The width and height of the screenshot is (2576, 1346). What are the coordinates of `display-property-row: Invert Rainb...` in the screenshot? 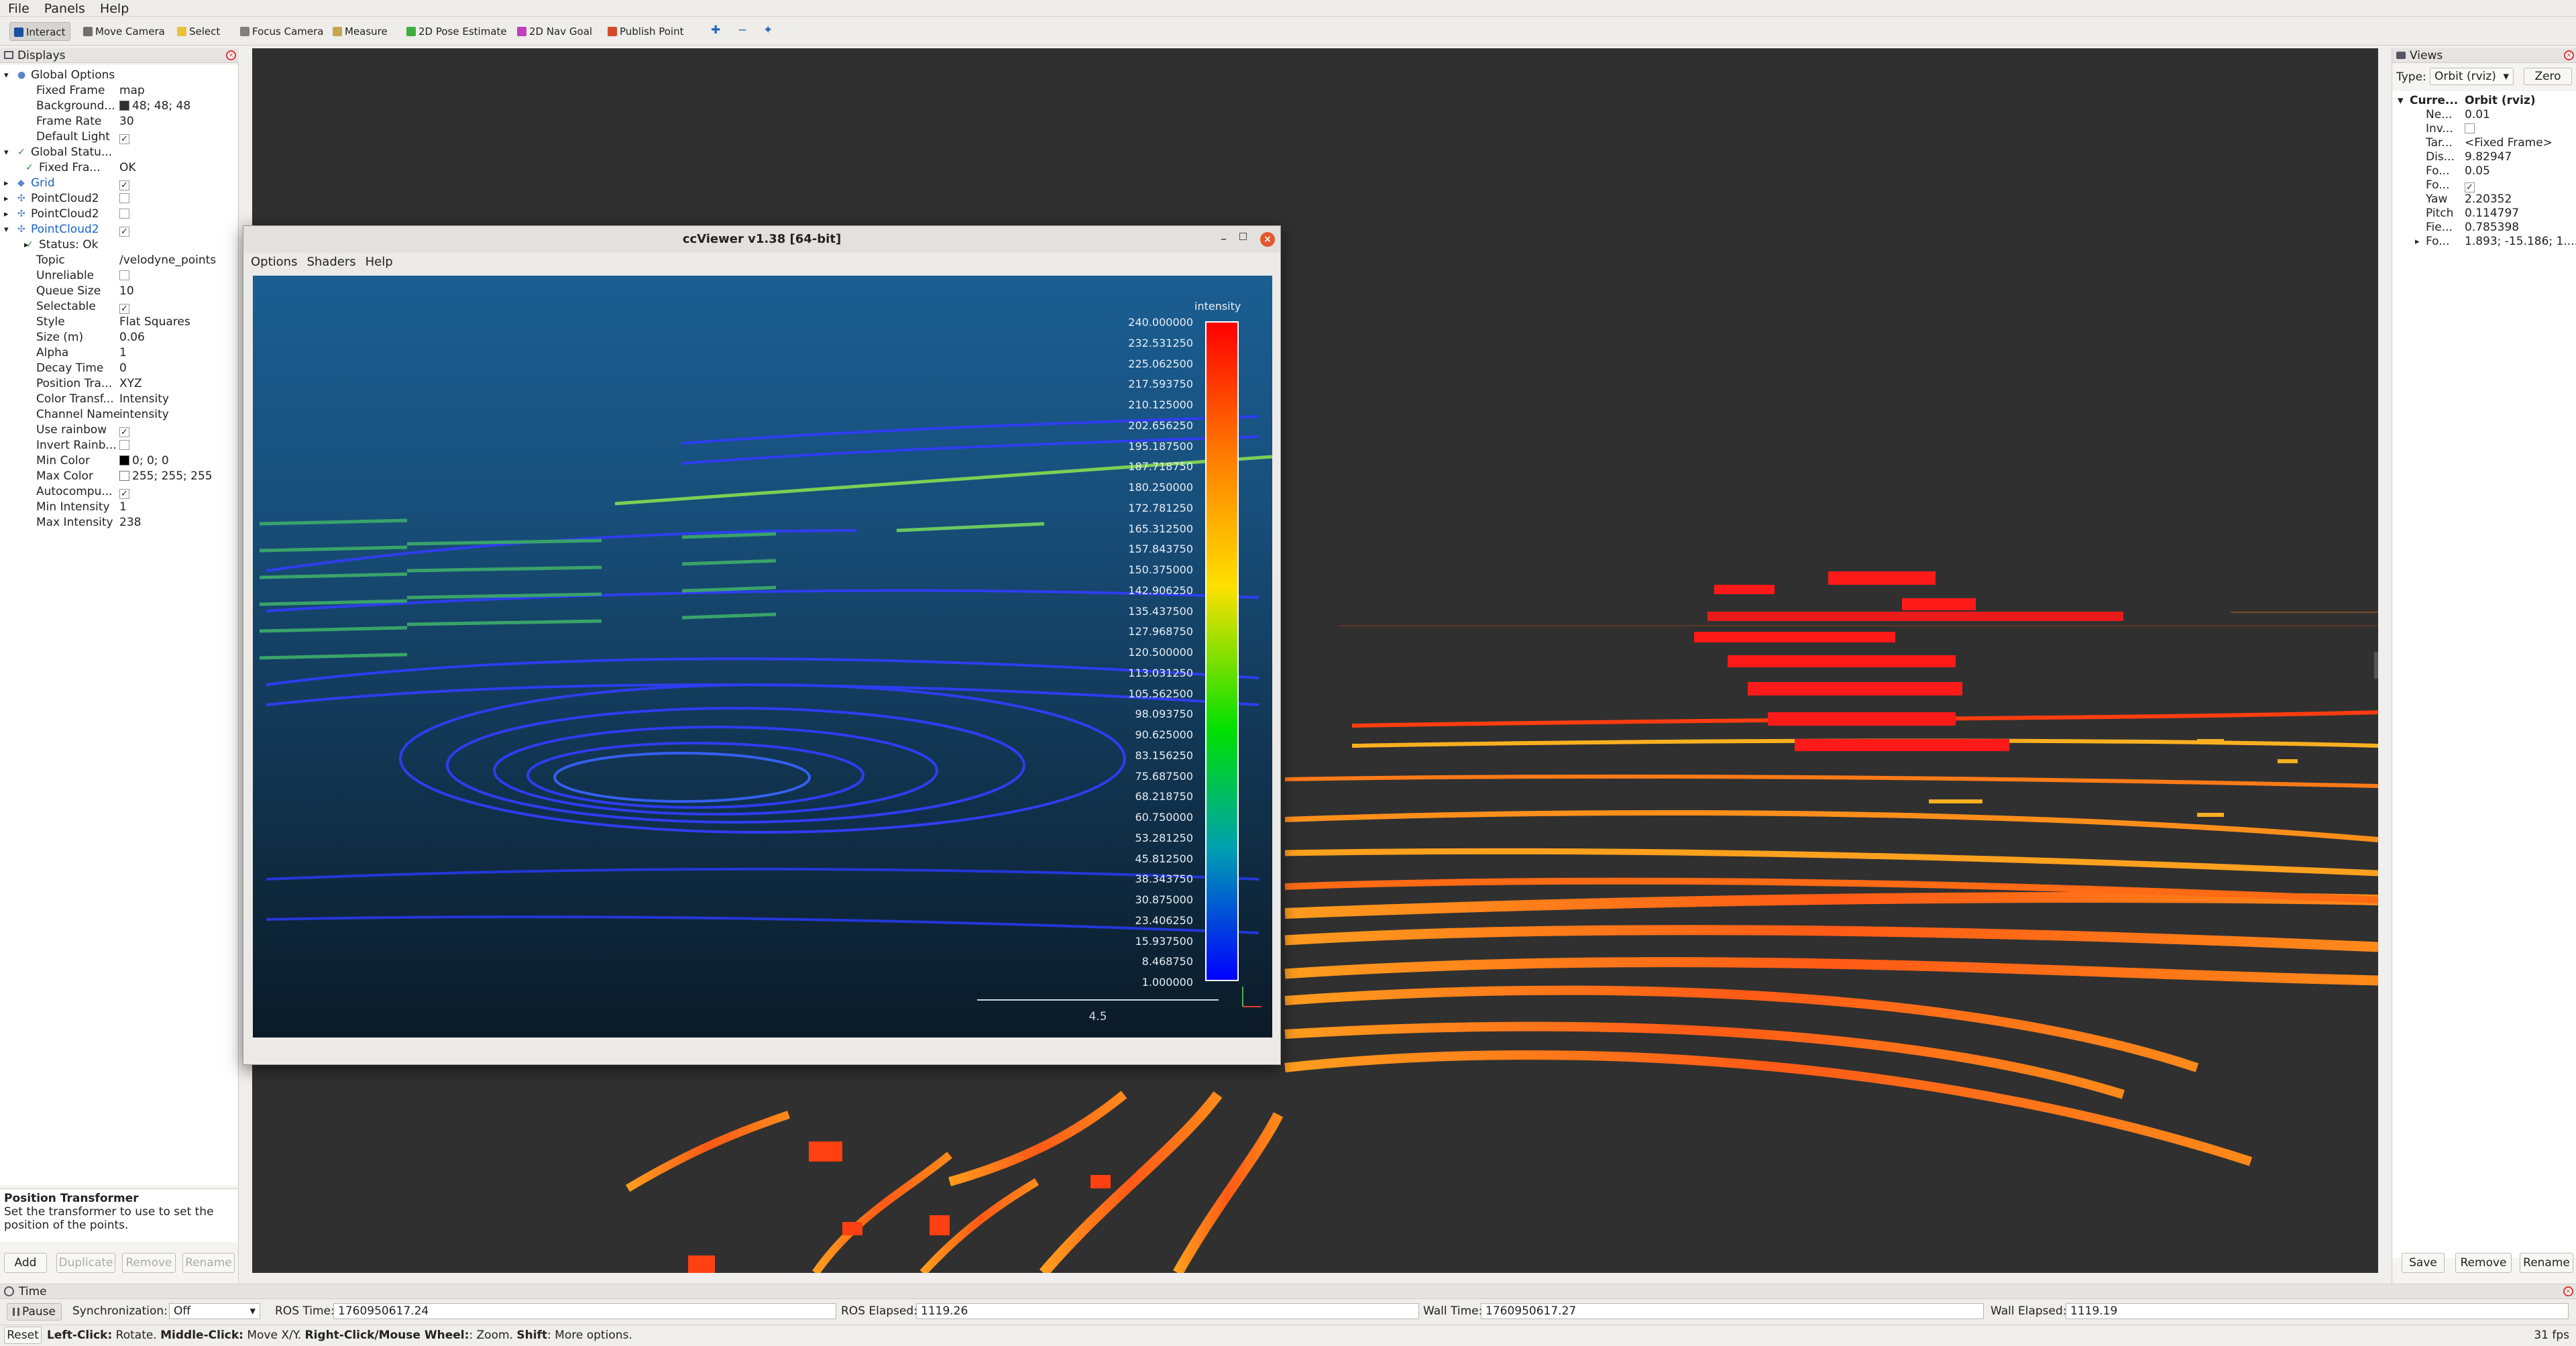 It's located at (118, 445).